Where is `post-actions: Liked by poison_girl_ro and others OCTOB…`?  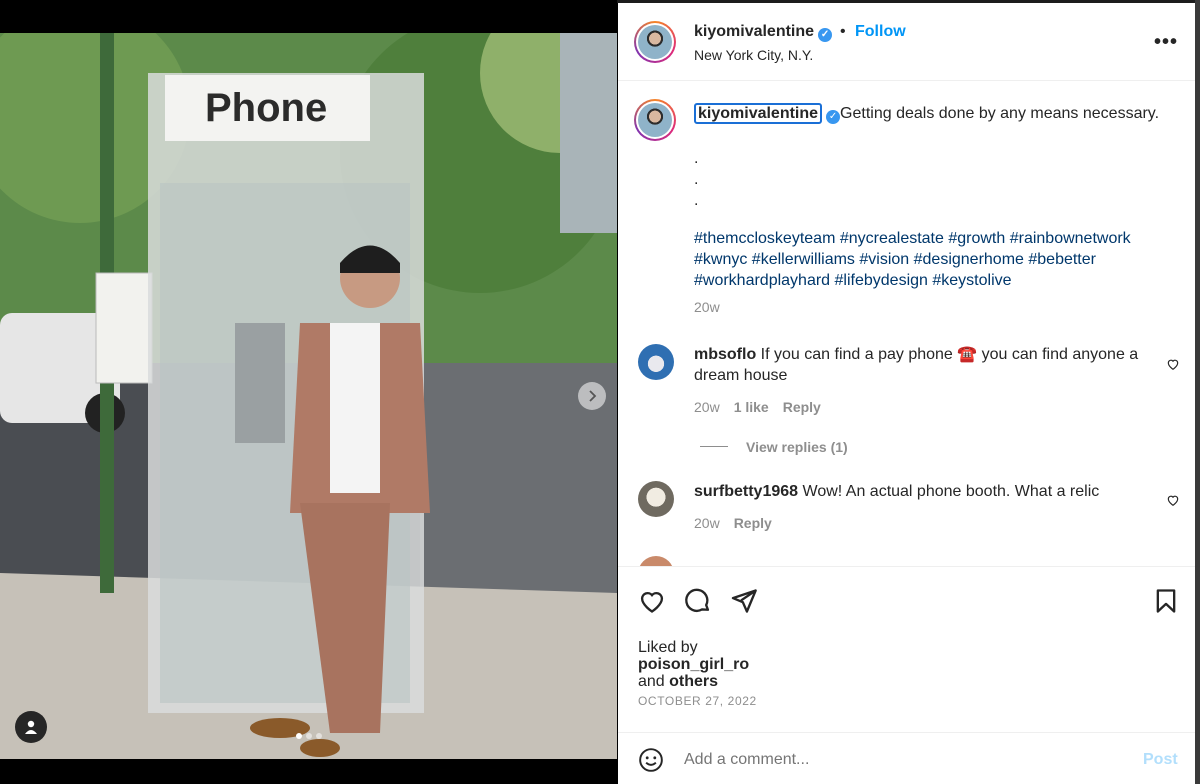
post-actions: Liked by poison_girl_ro and others OCTOB… is located at coordinates (906, 649).